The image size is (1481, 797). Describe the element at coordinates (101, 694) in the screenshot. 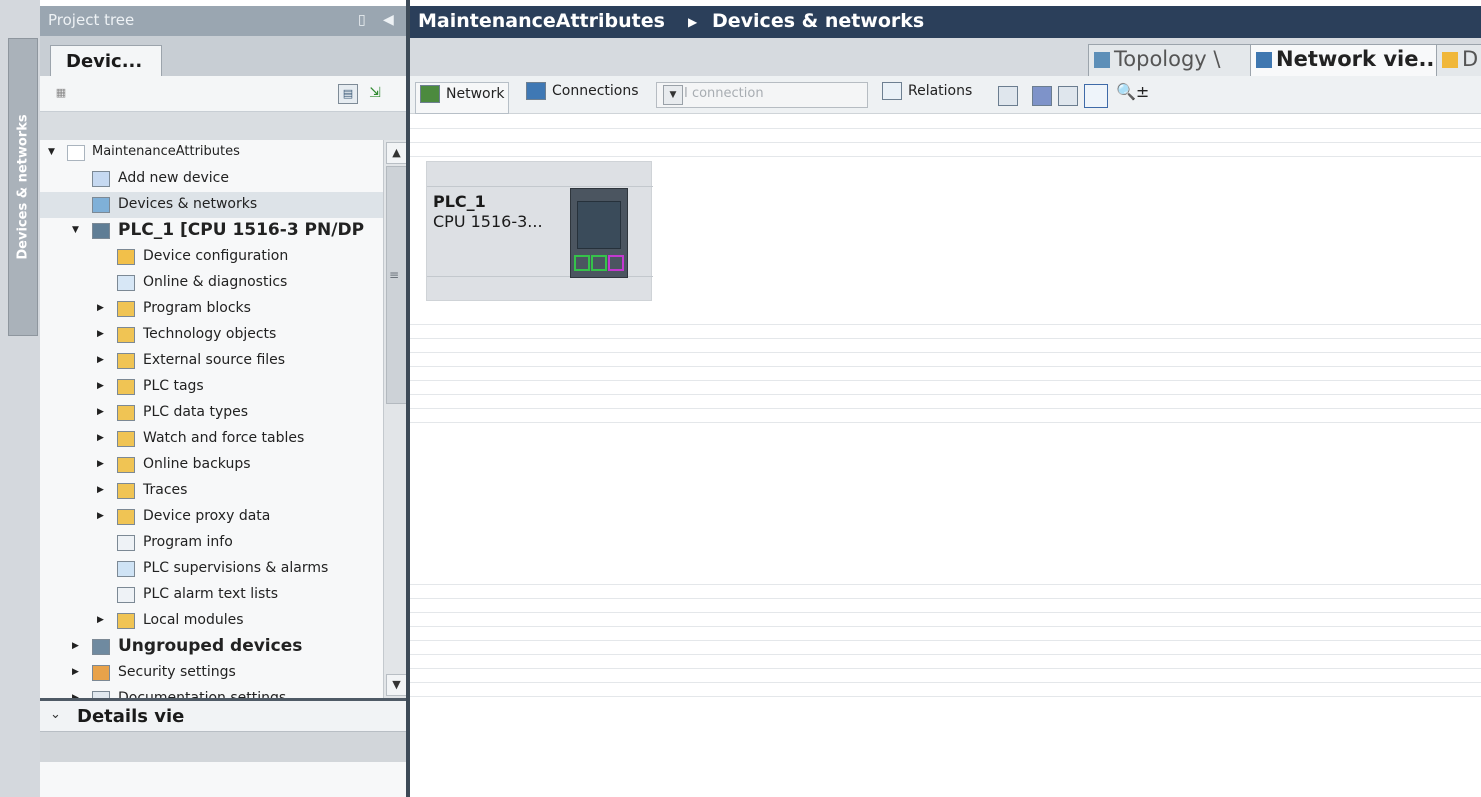

I see `documentation-icon` at that location.